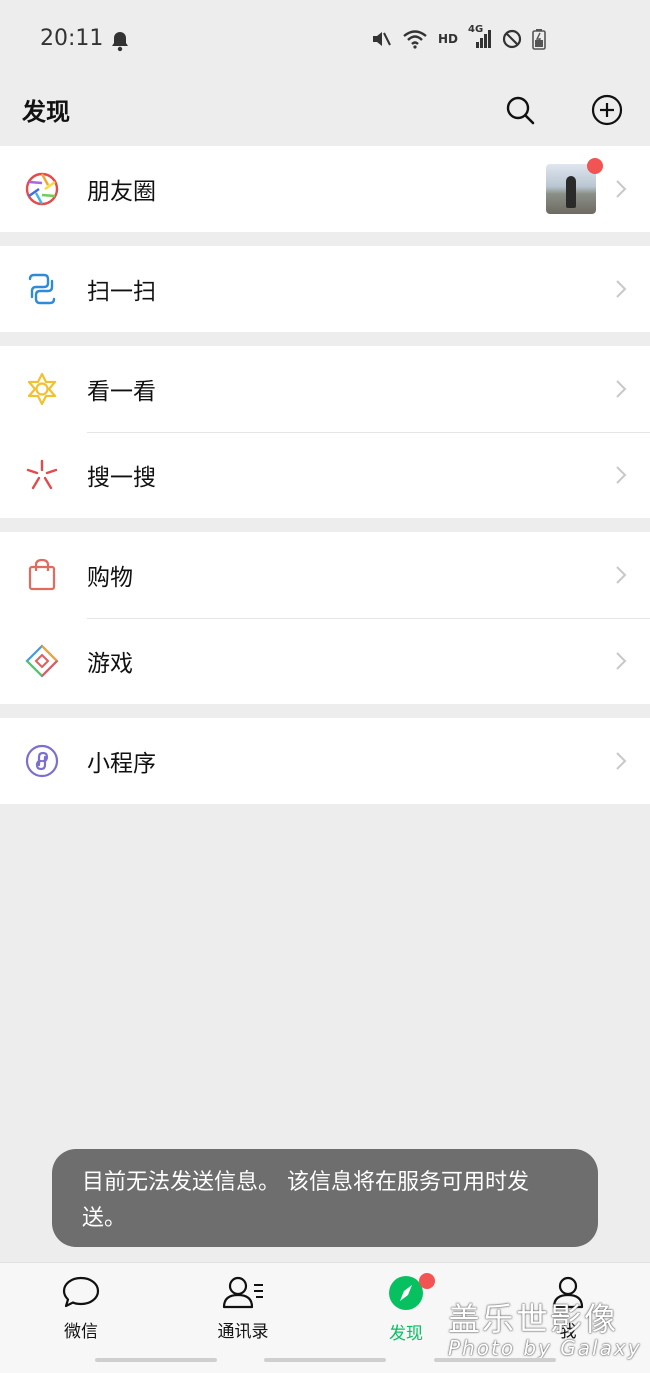 Image resolution: width=650 pixels, height=1373 pixels. Describe the element at coordinates (243, 1332) in the screenshot. I see `tab-label: 通讯录` at that location.